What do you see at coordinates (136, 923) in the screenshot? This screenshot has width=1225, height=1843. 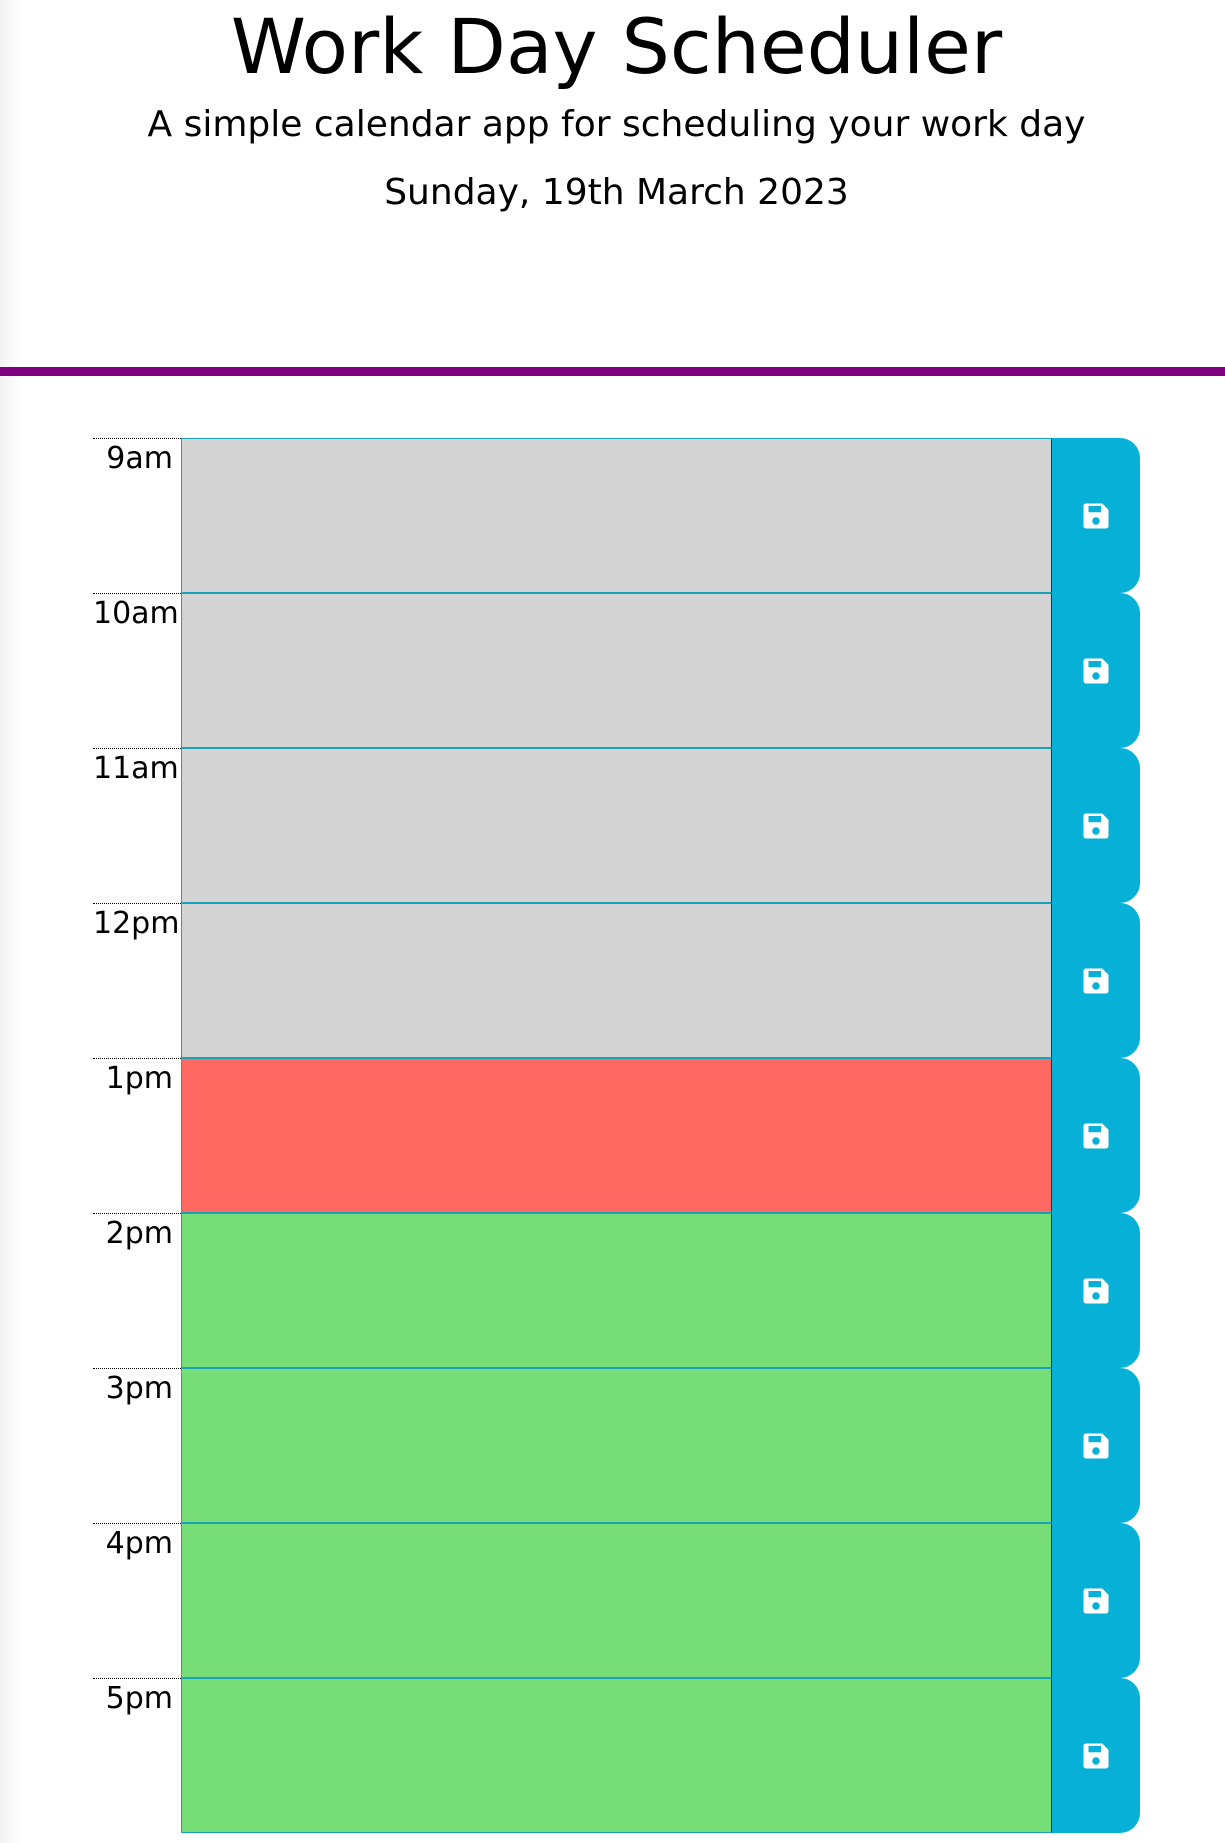 I see `hour-text: 12pm` at bounding box center [136, 923].